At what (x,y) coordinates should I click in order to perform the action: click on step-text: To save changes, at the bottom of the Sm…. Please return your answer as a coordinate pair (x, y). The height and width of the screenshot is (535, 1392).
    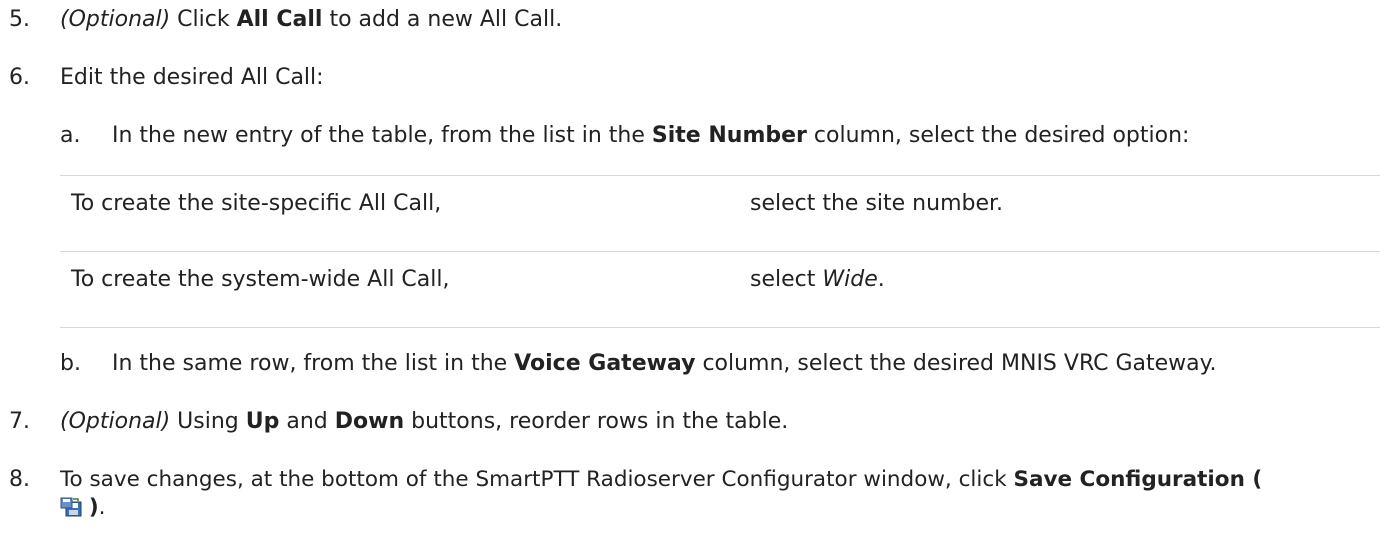
    Looking at the image, I should click on (661, 493).